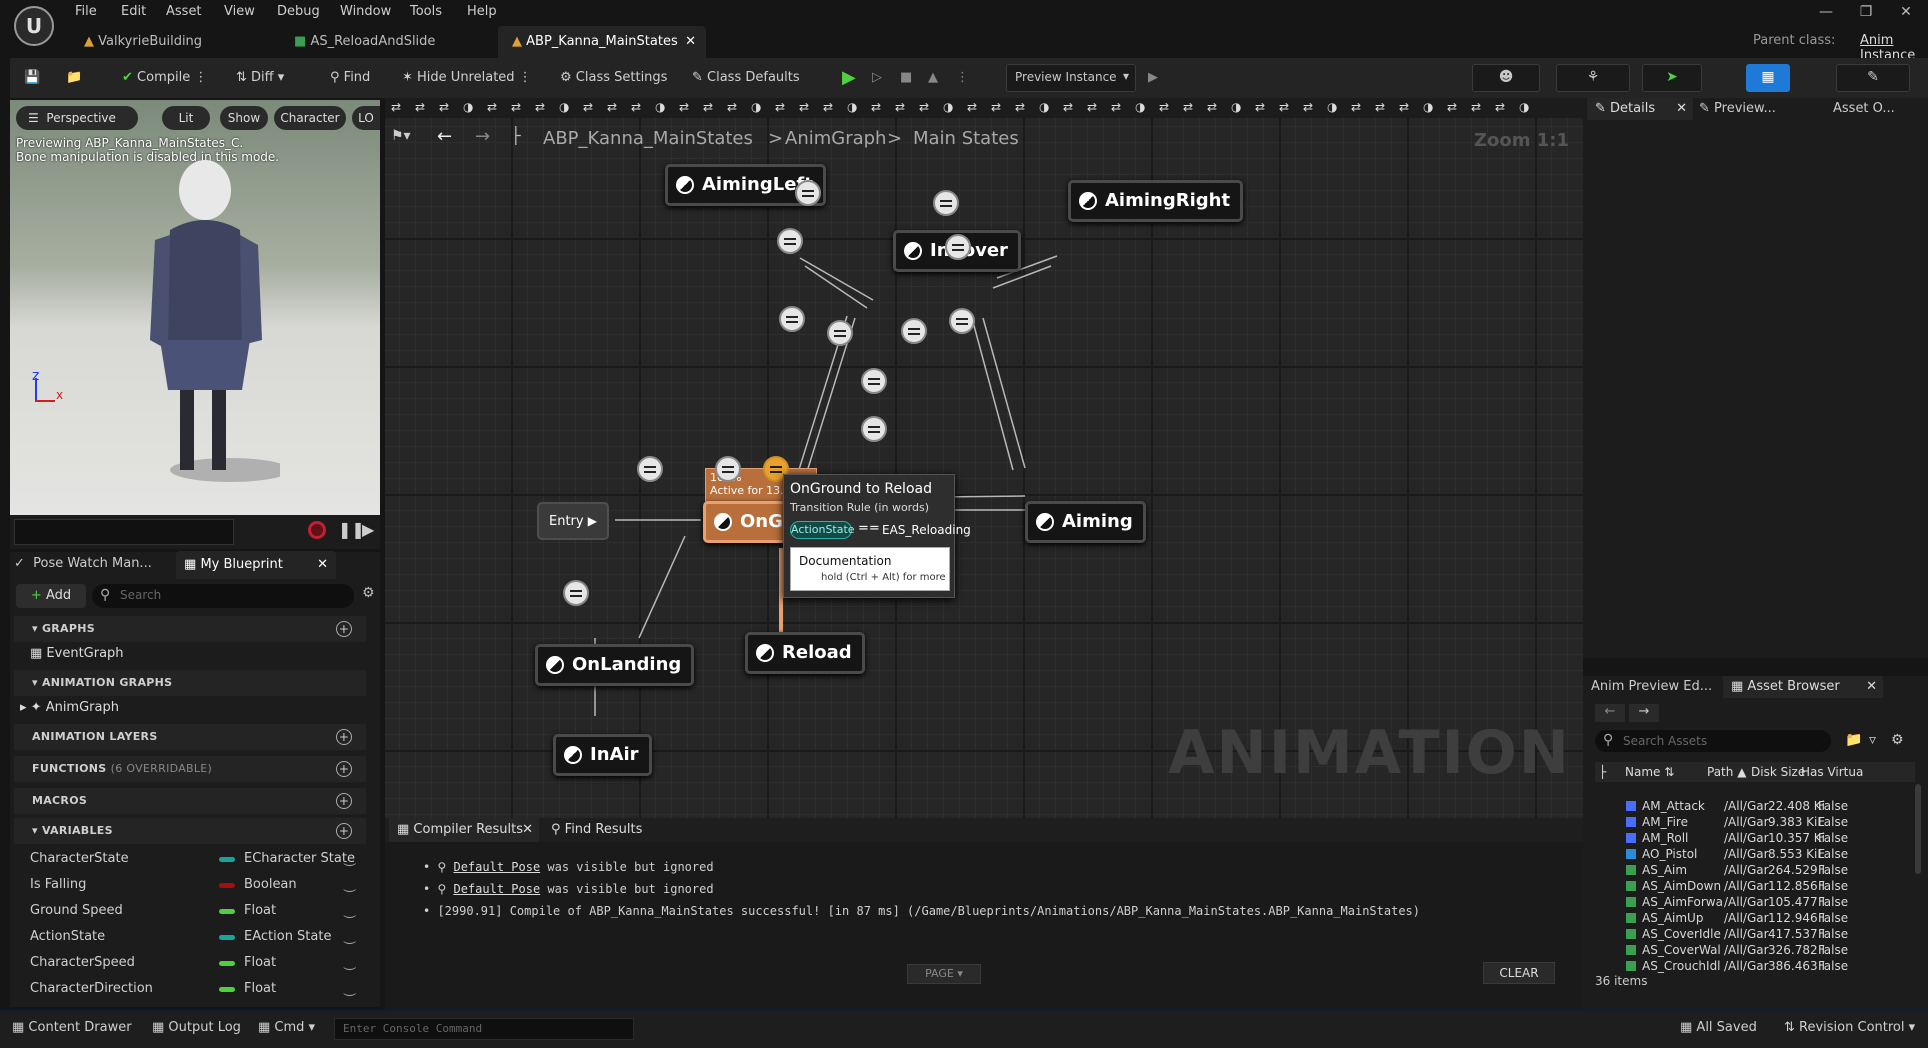 This screenshot has height=1048, width=1928. What do you see at coordinates (190, 859) in the screenshot?
I see `variable-row: CharacterState ECharacter State ⏝` at bounding box center [190, 859].